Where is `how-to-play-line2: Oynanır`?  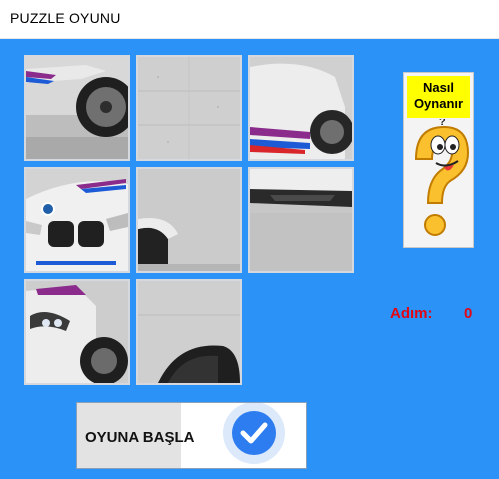
how-to-play-line2: Oynanır is located at coordinates (438, 103).